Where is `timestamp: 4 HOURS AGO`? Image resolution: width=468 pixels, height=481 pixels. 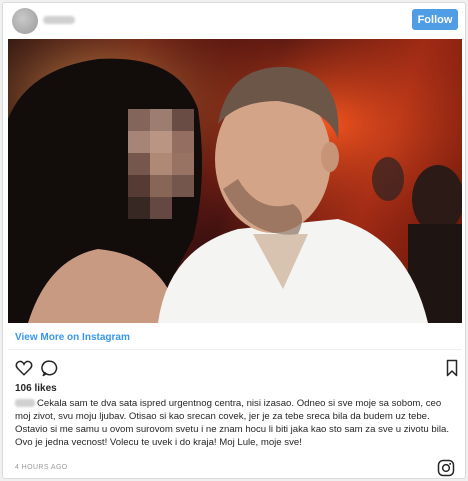 timestamp: 4 HOURS AGO is located at coordinates (41, 467).